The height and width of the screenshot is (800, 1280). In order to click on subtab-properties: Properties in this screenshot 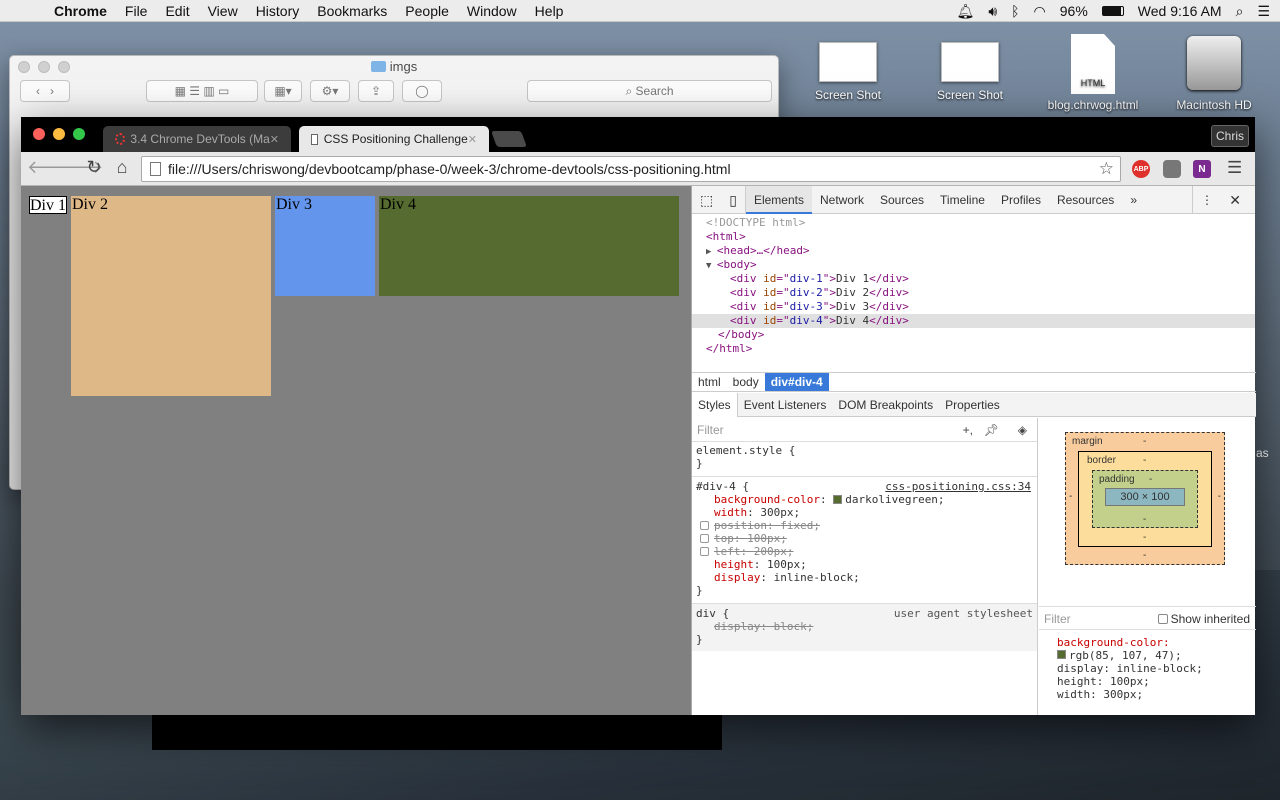, I will do `click(972, 405)`.